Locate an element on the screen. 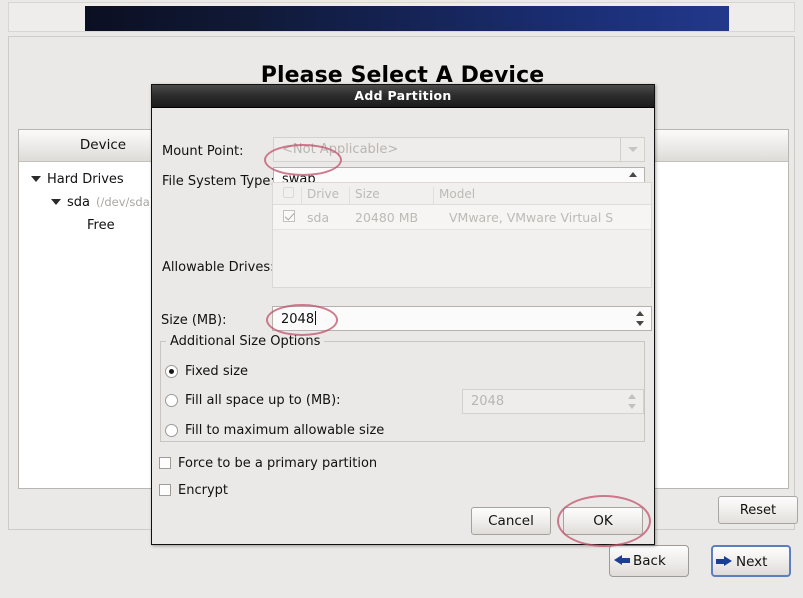 This screenshot has width=803, height=598. dialog-title-bar: Add Partition is located at coordinates (403, 96).